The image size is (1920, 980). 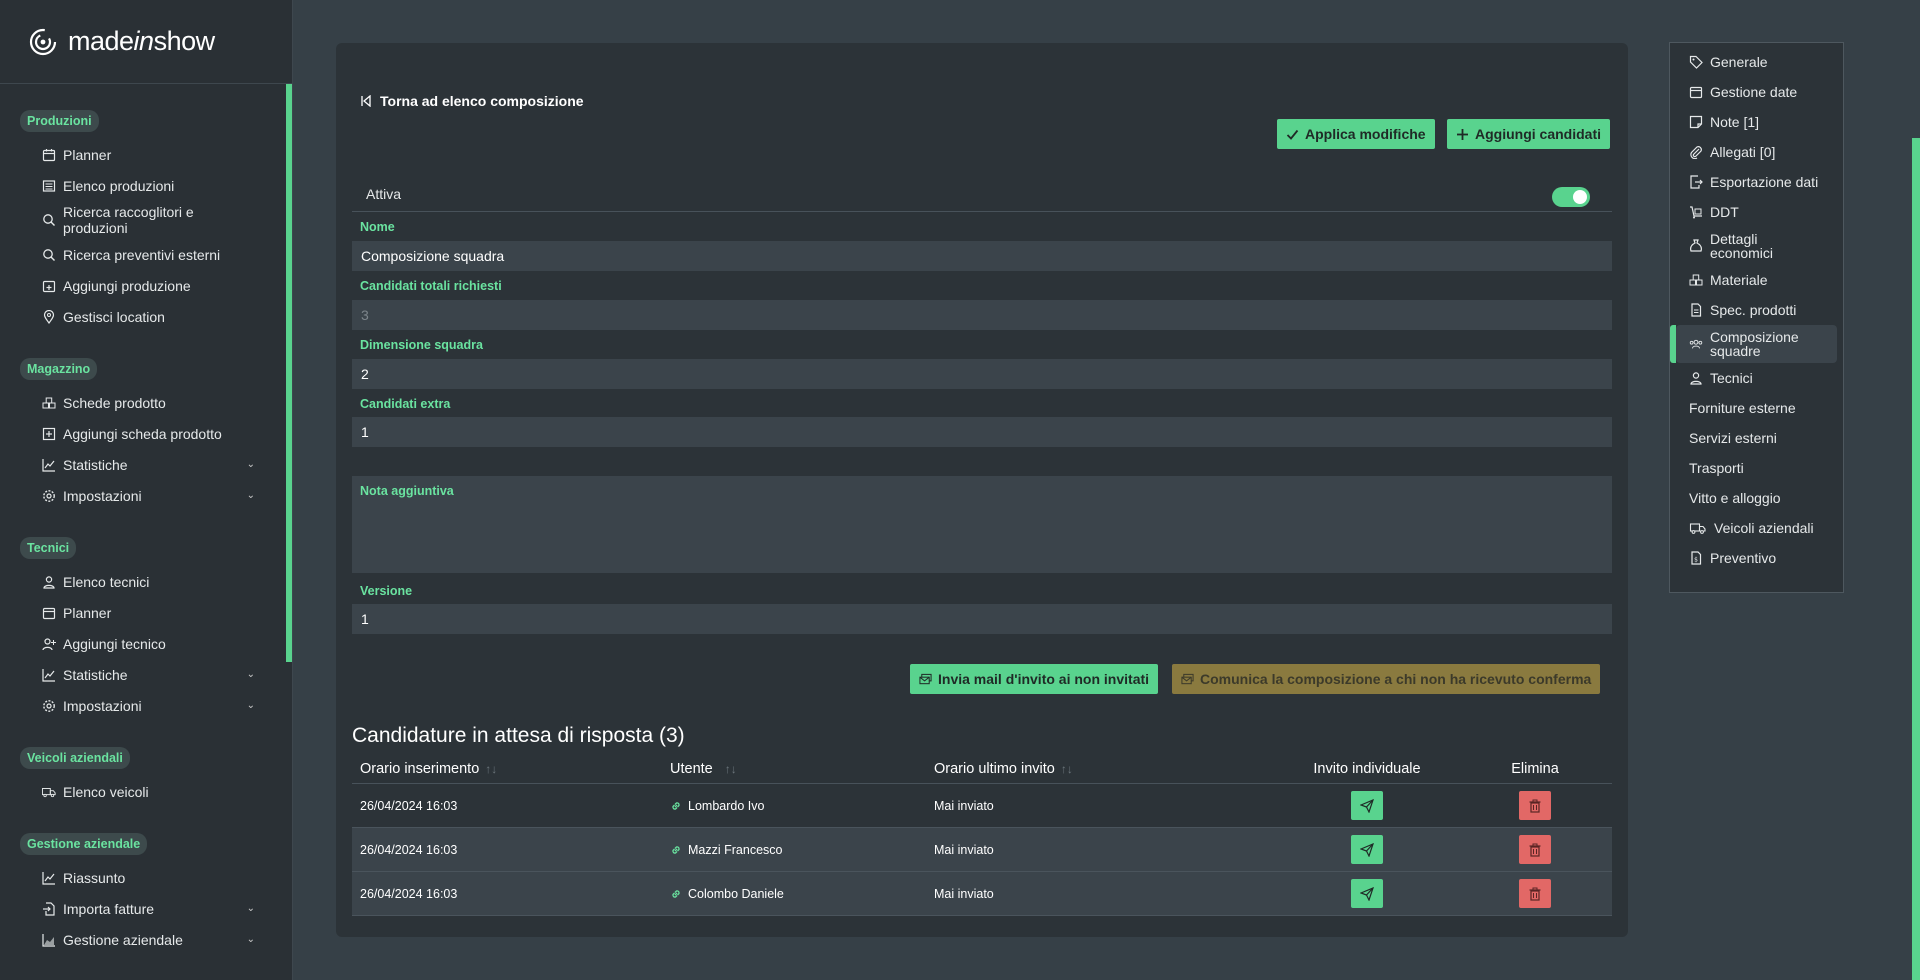 I want to click on paper-plane-icon, so click(x=1367, y=849).